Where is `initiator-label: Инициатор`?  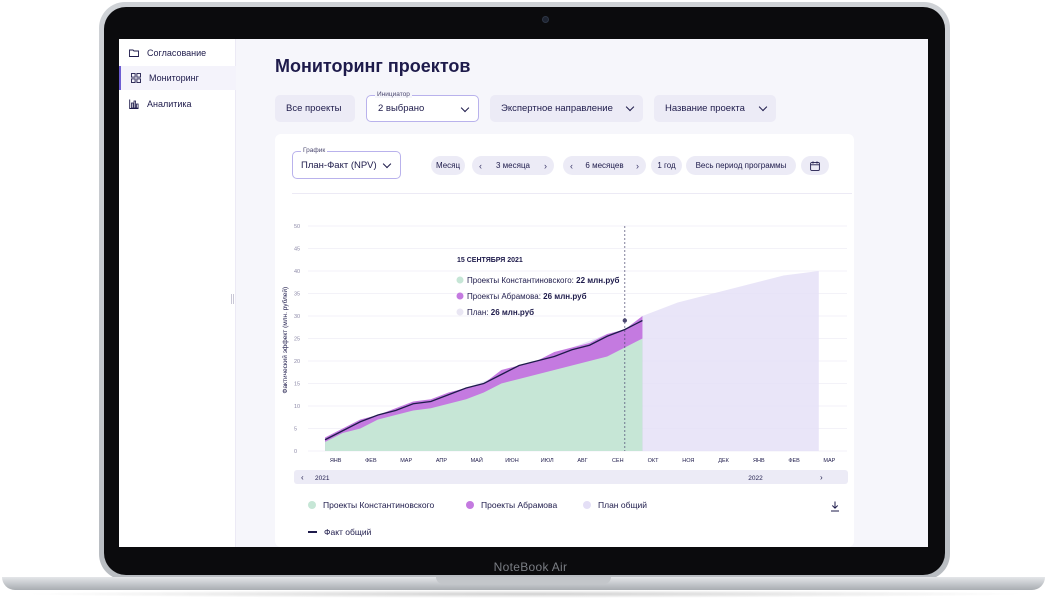
initiator-label: Инициатор is located at coordinates (393, 94).